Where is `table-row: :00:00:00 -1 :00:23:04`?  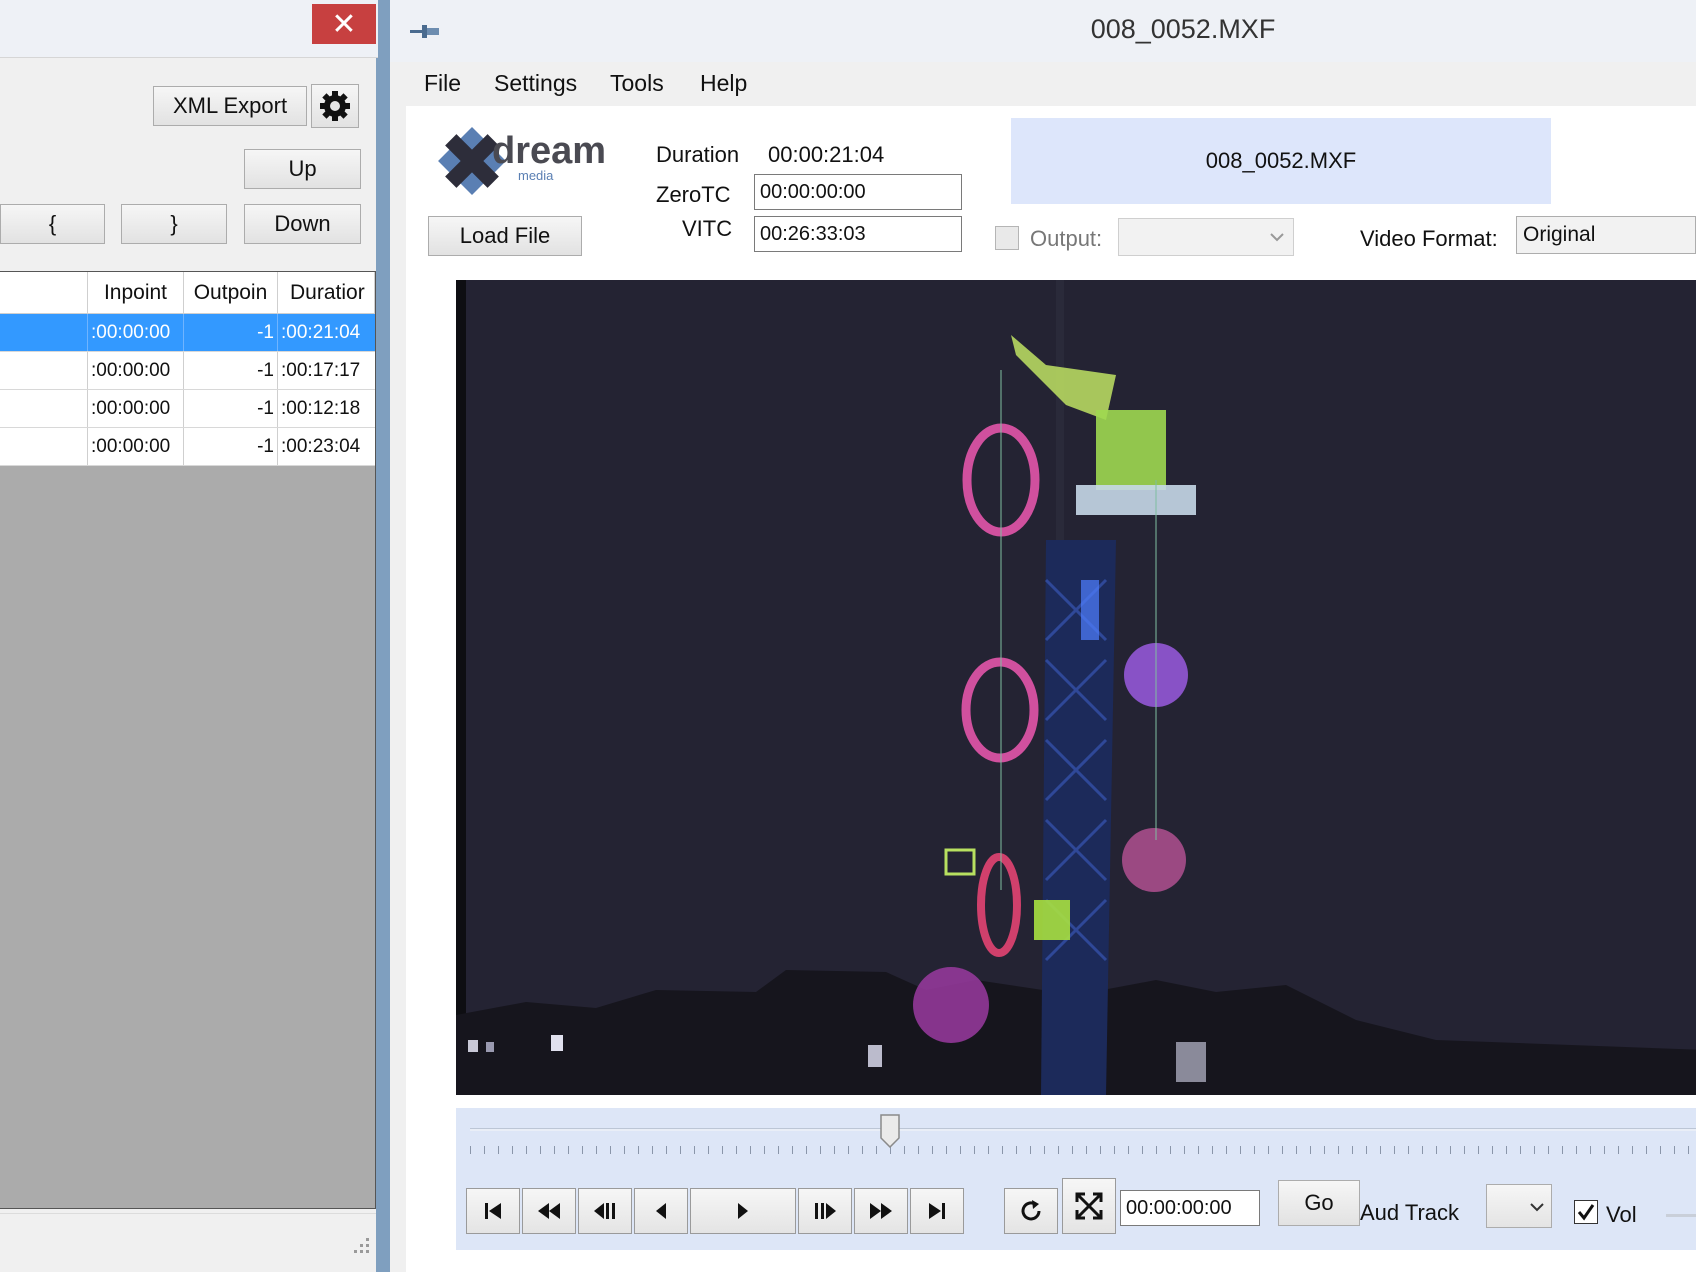
table-row: :00:00:00 -1 :00:23:04 is located at coordinates (187, 447).